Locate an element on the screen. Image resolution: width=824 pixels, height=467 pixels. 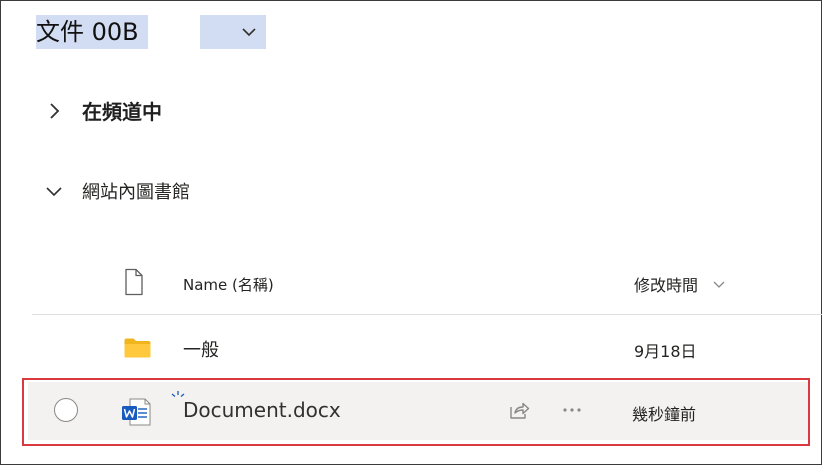
page-title: 文件 00B is located at coordinates (87, 32).